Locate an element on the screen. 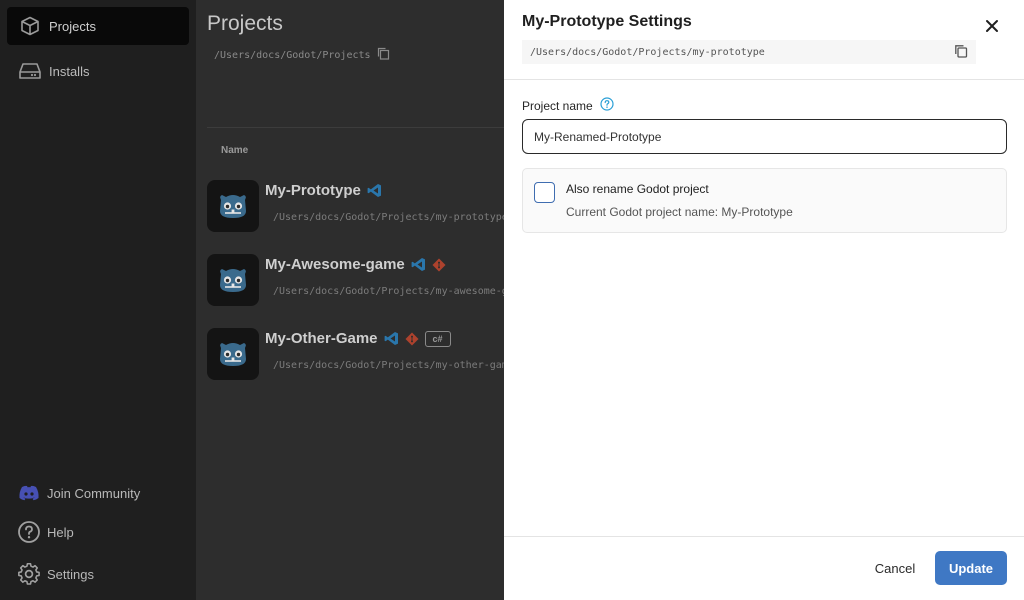  sidebar-item-label: Installs is located at coordinates (69, 71).